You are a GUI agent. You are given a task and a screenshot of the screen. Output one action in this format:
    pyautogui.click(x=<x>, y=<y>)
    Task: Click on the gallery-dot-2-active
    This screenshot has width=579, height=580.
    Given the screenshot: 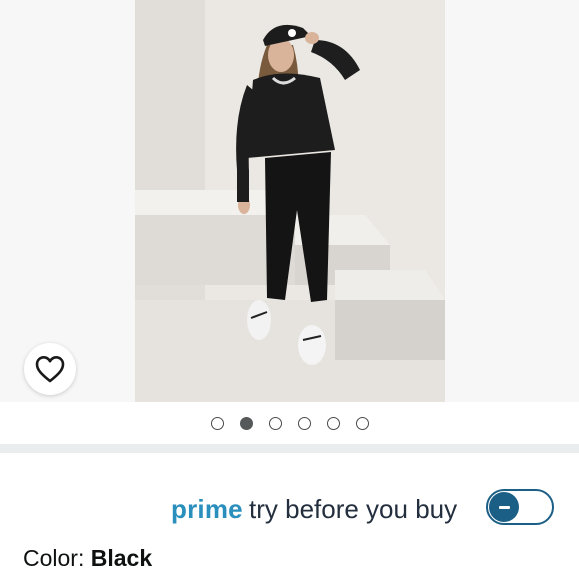 What is the action you would take?
    pyautogui.click(x=246, y=423)
    